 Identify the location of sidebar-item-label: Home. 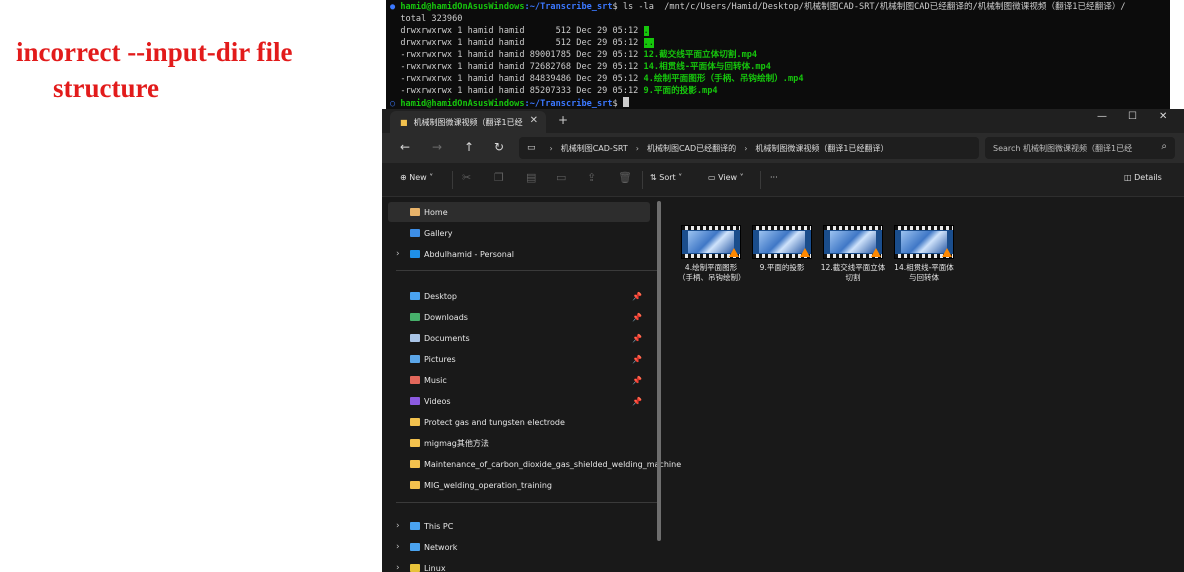
(436, 212).